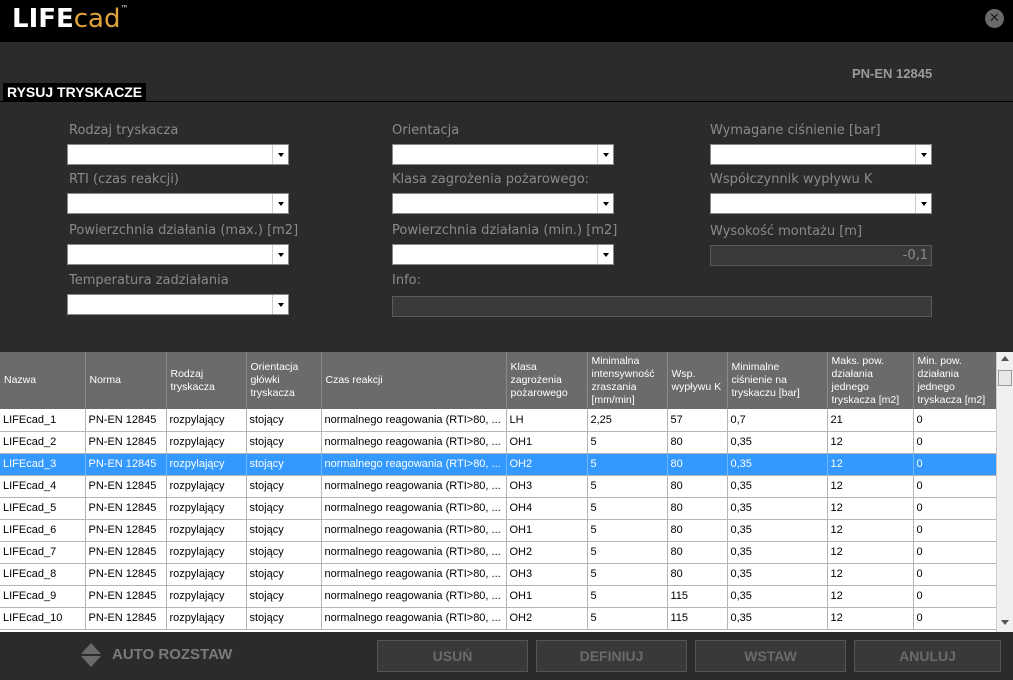  Describe the element at coordinates (503, 203) in the screenshot. I see `klasa-select` at that location.